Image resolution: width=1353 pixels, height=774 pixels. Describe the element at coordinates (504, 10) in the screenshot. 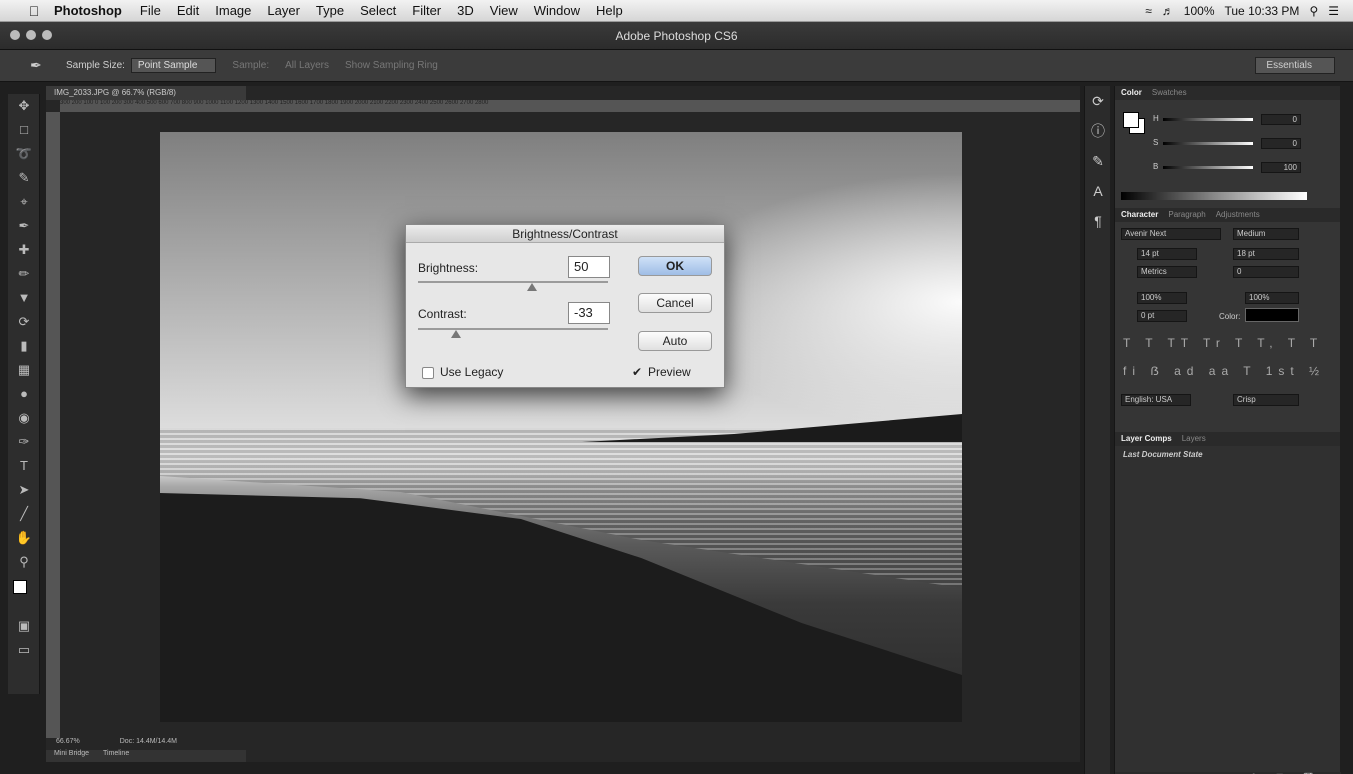

I see `menu-view: View` at that location.